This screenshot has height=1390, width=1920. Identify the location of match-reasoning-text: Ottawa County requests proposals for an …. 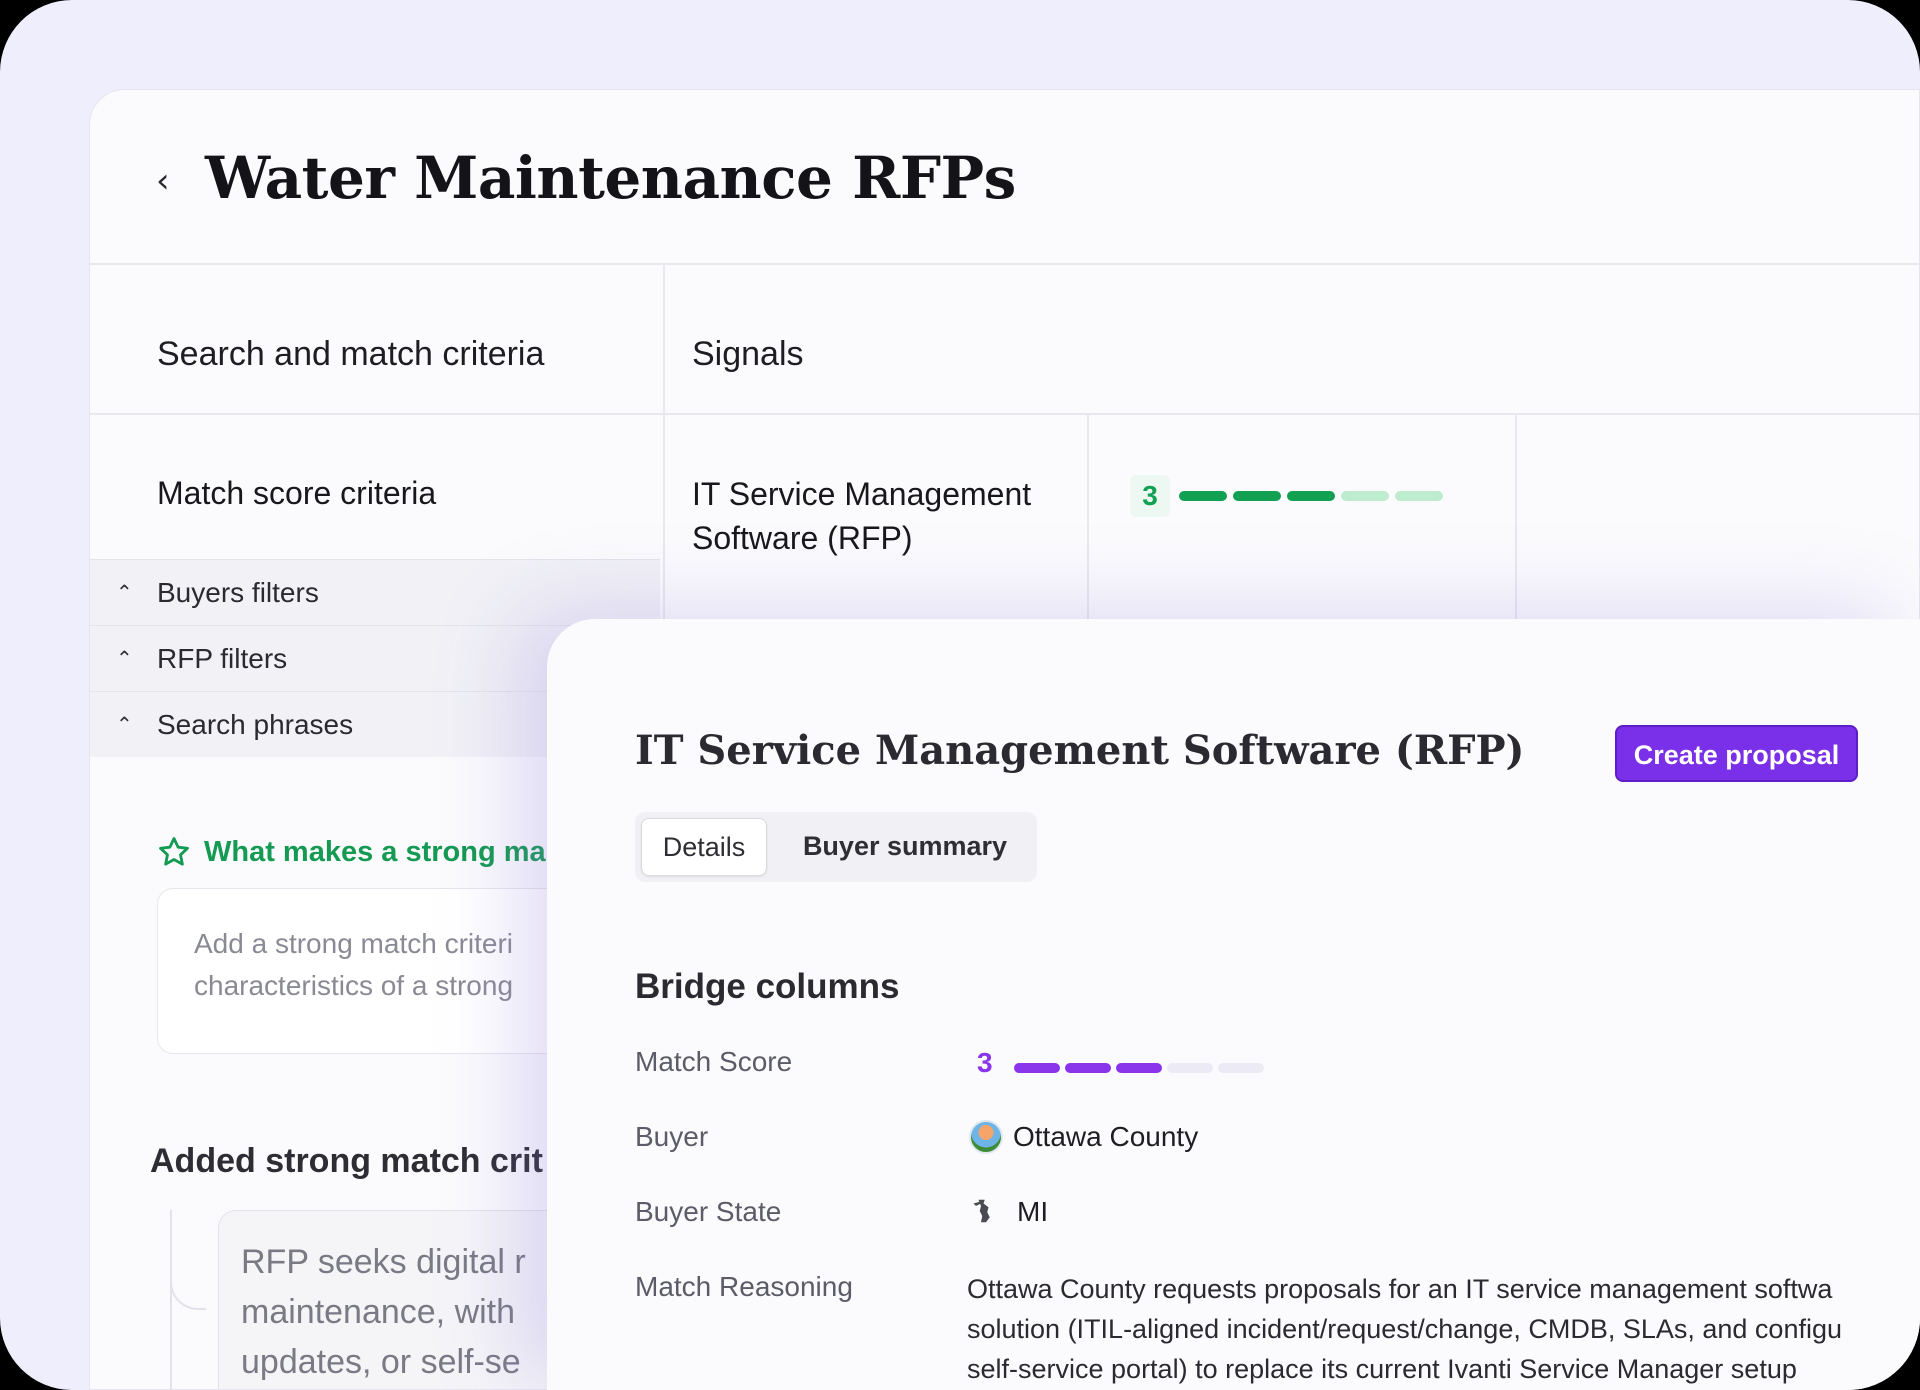
(1443, 1329).